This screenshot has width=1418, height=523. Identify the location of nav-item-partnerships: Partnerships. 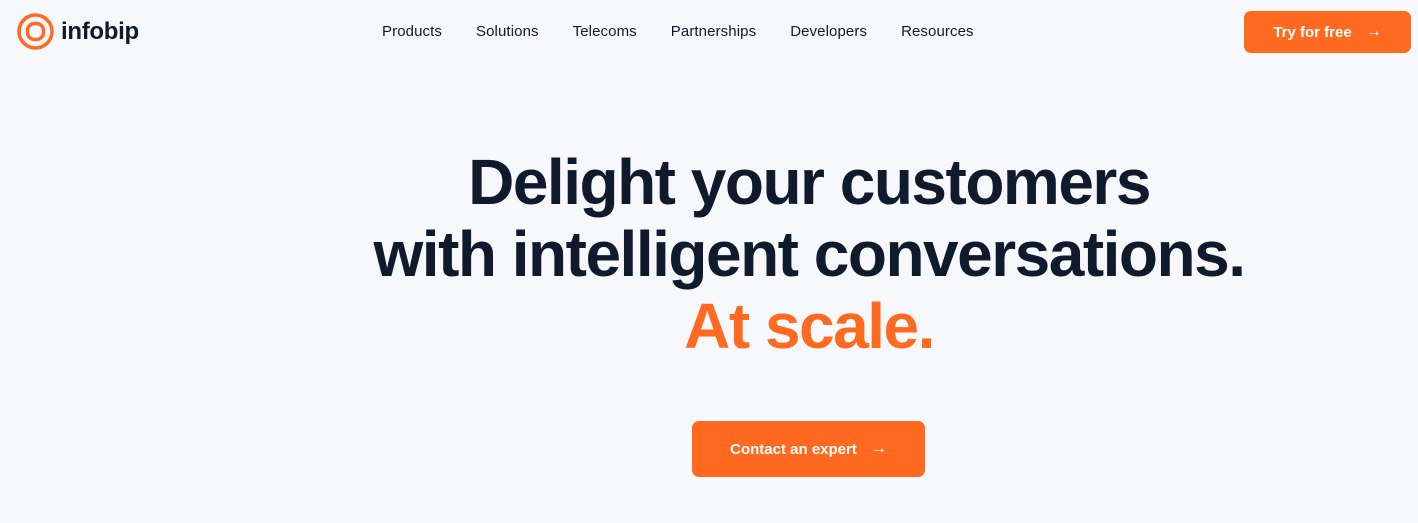
(713, 32).